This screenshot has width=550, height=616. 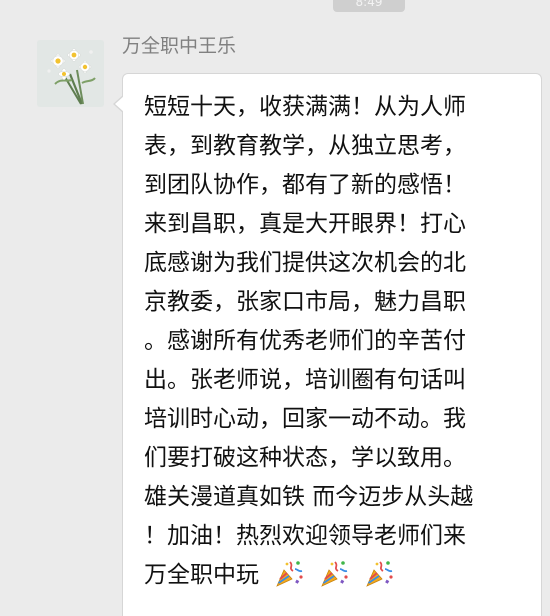 What do you see at coordinates (305, 536) in the screenshot?
I see `message-line: ！加油！热烈欢迎领导老师们来` at bounding box center [305, 536].